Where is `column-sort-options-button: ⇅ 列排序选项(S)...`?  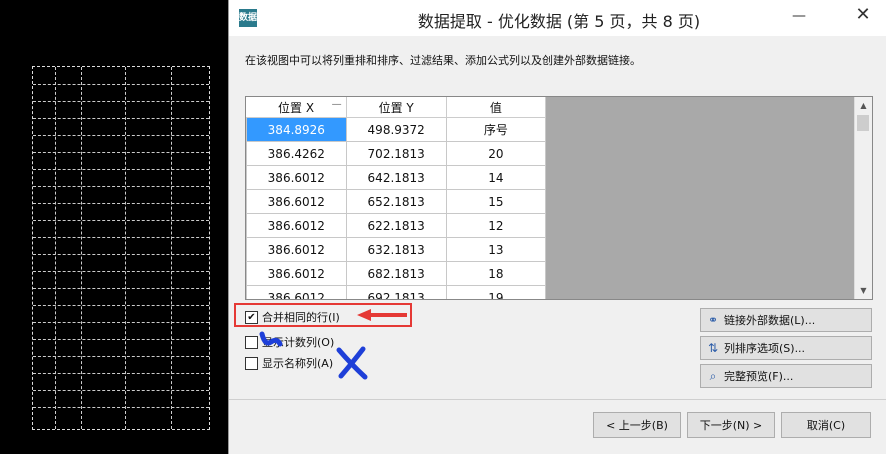
column-sort-options-button: ⇅ 列排序选项(S)... is located at coordinates (786, 348).